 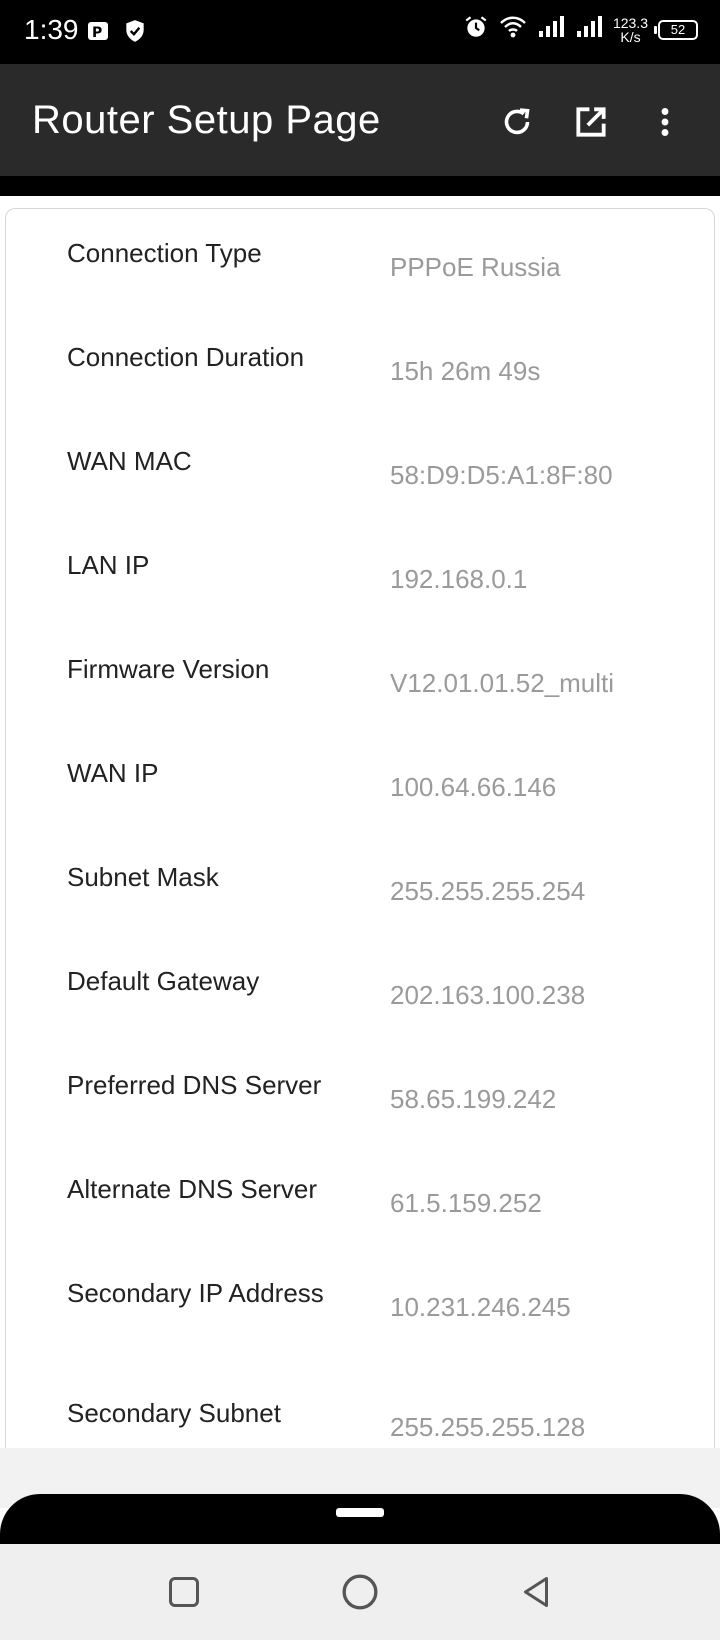 I want to click on info-row: Secondary Subnet 255.255.255.128, so click(x=360, y=1420).